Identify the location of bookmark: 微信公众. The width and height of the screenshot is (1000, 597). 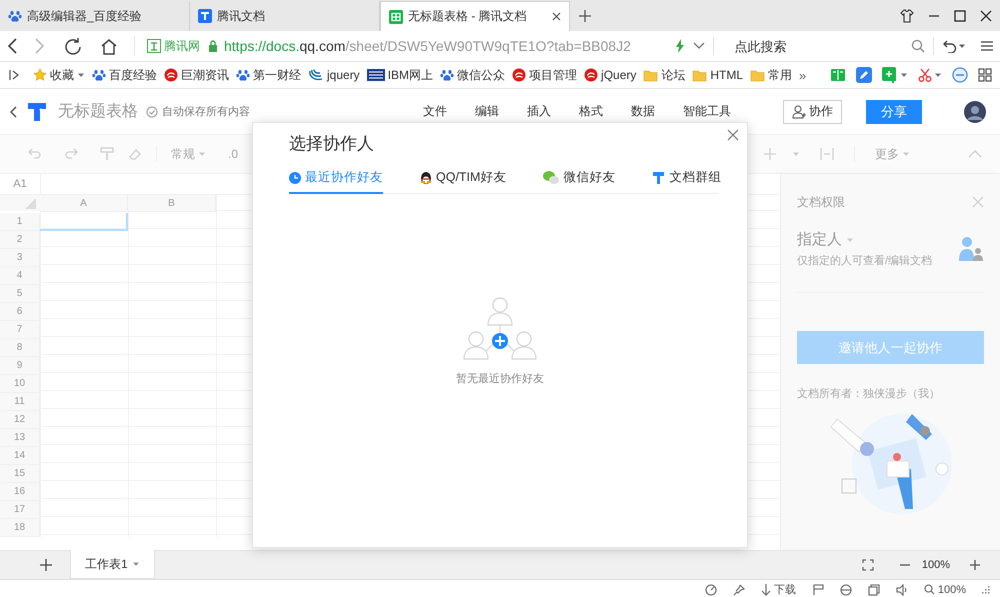
(473, 75).